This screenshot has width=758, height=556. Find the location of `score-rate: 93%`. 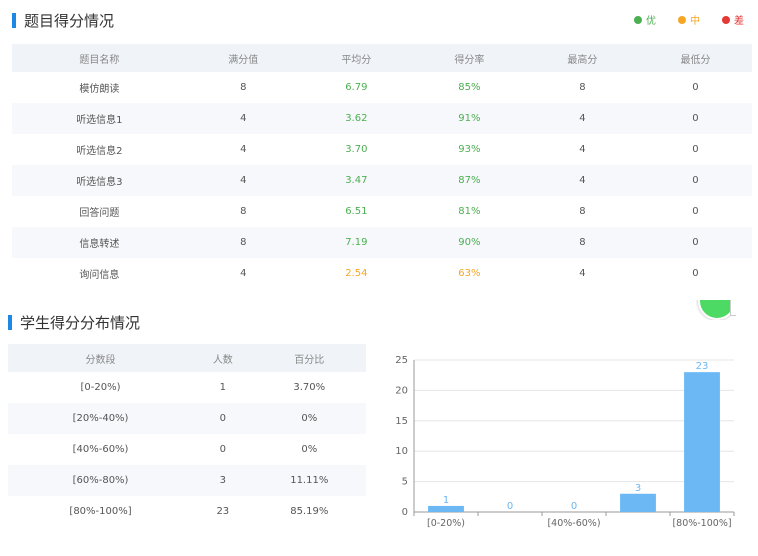

score-rate: 93% is located at coordinates (469, 149).